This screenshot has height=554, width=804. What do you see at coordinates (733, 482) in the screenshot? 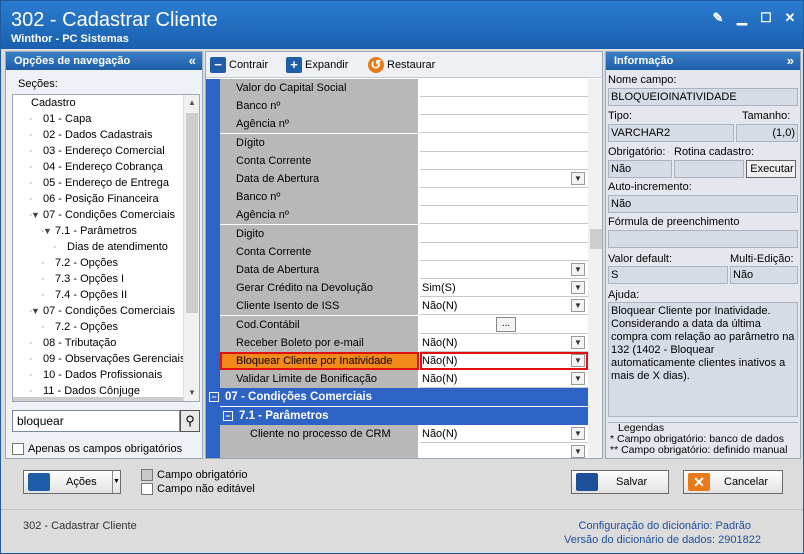
I see `cancel-button: ✕ Cancelar` at bounding box center [733, 482].